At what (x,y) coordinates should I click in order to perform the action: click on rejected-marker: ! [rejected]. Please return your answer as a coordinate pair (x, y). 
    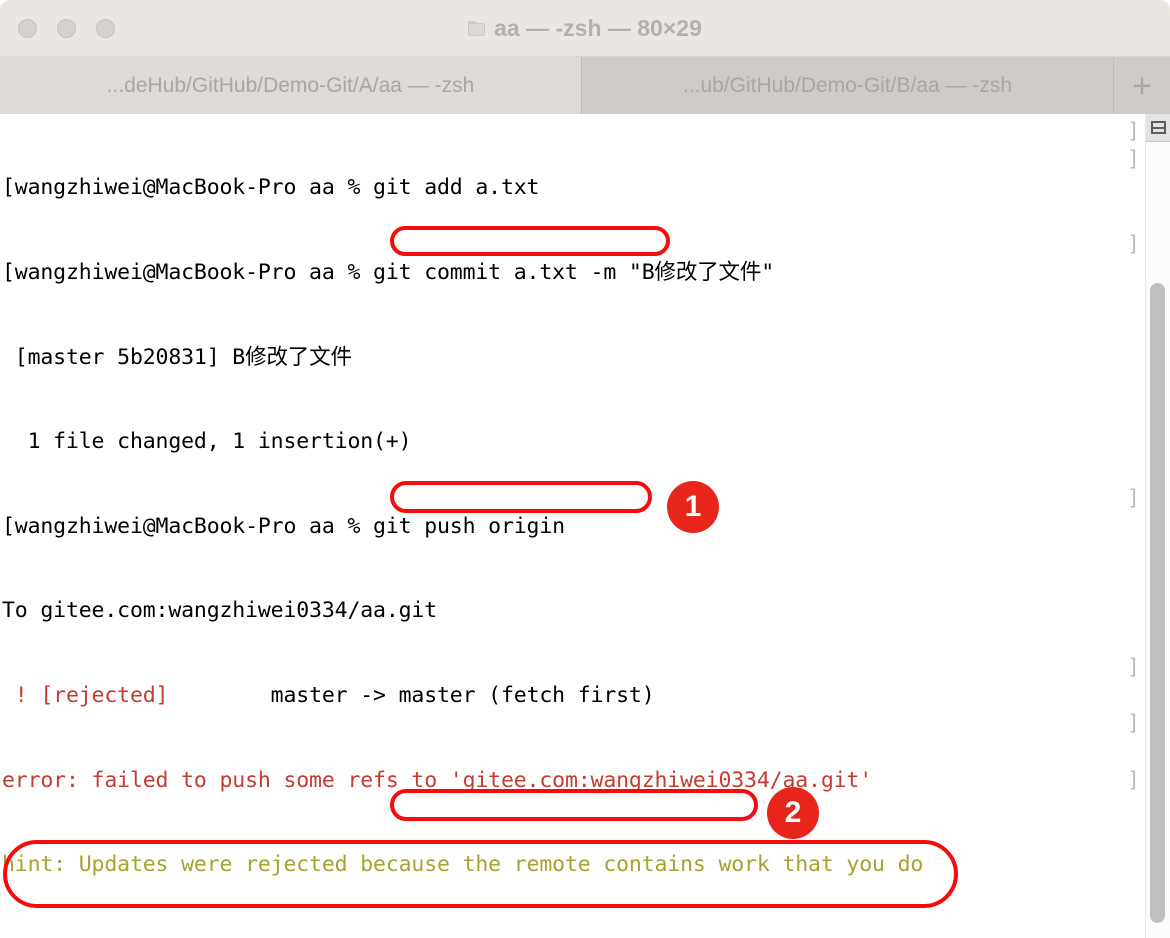
    Looking at the image, I should click on (85, 695).